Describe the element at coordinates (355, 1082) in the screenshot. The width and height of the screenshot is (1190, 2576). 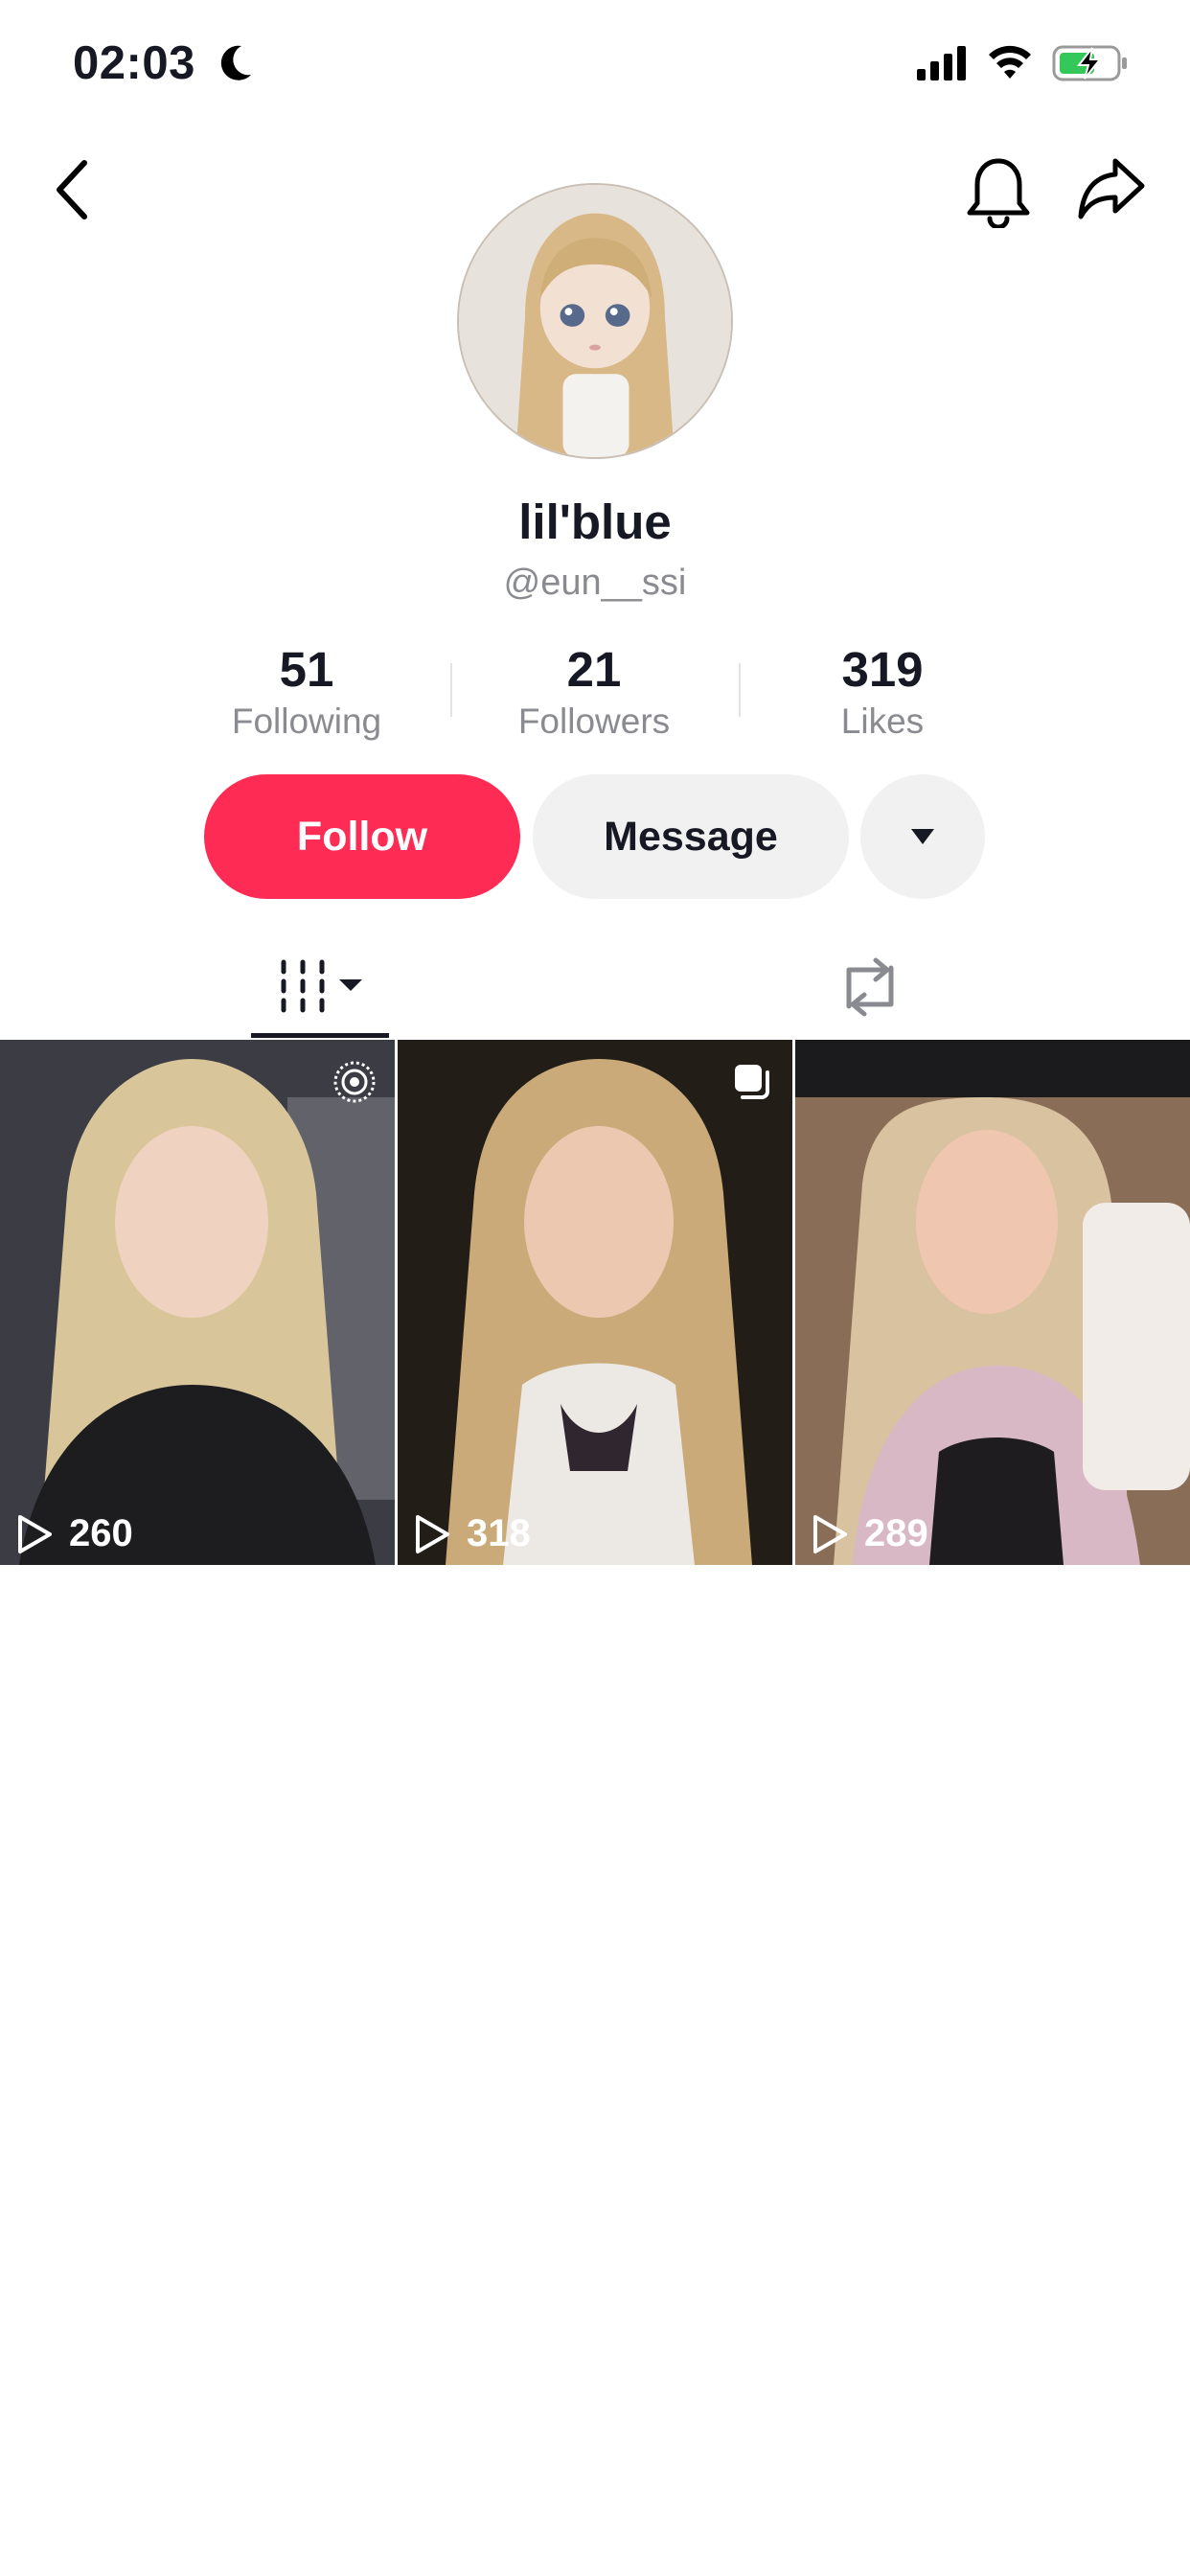
I see `live-photo-icon` at that location.